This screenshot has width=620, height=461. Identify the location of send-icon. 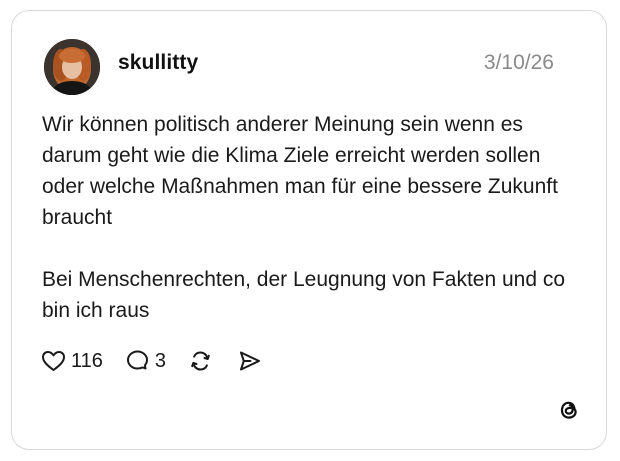
(249, 361).